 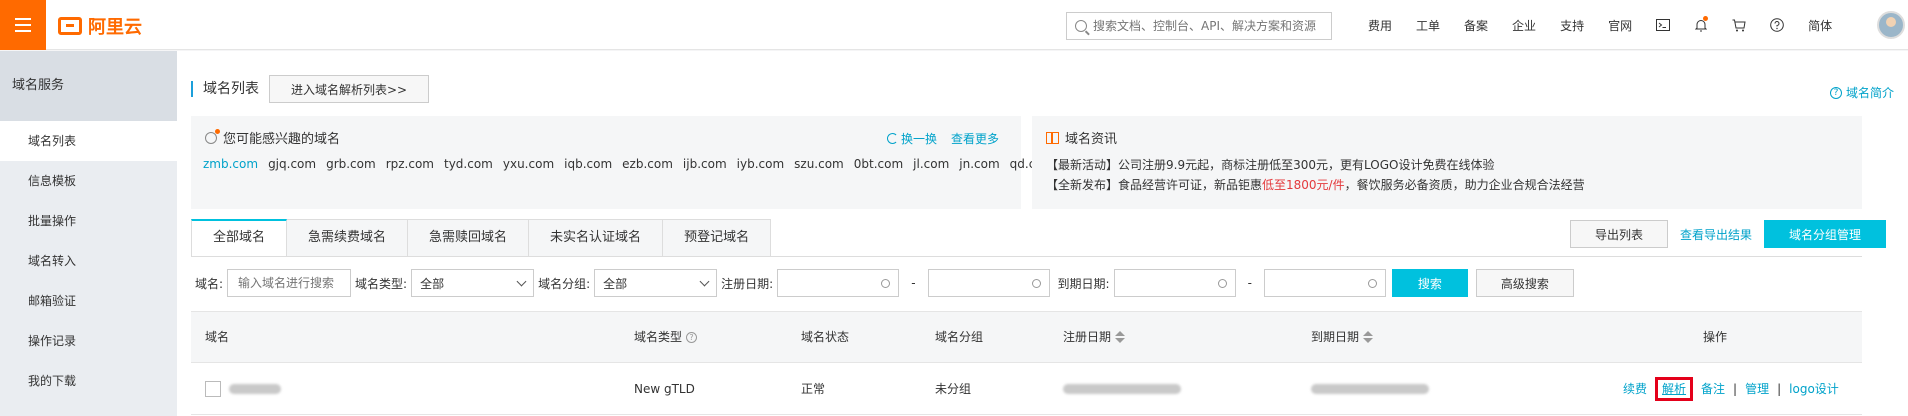 What do you see at coordinates (1524, 283) in the screenshot?
I see `advanced-search-button: 高级搜索` at bounding box center [1524, 283].